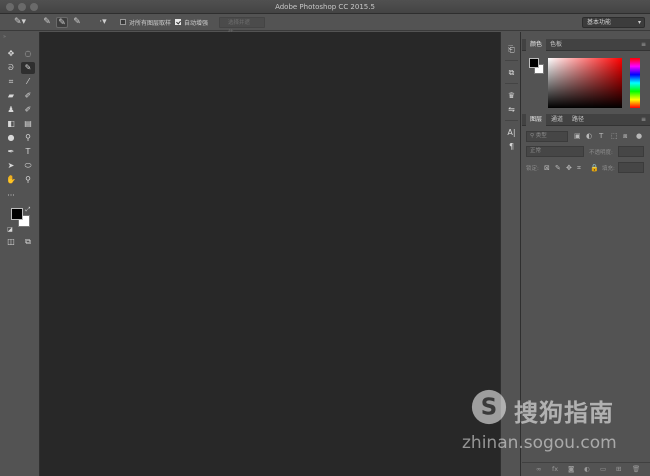 Image resolution: width=650 pixels, height=476 pixels. What do you see at coordinates (585, 83) in the screenshot?
I see `color-picker-field` at bounding box center [585, 83].